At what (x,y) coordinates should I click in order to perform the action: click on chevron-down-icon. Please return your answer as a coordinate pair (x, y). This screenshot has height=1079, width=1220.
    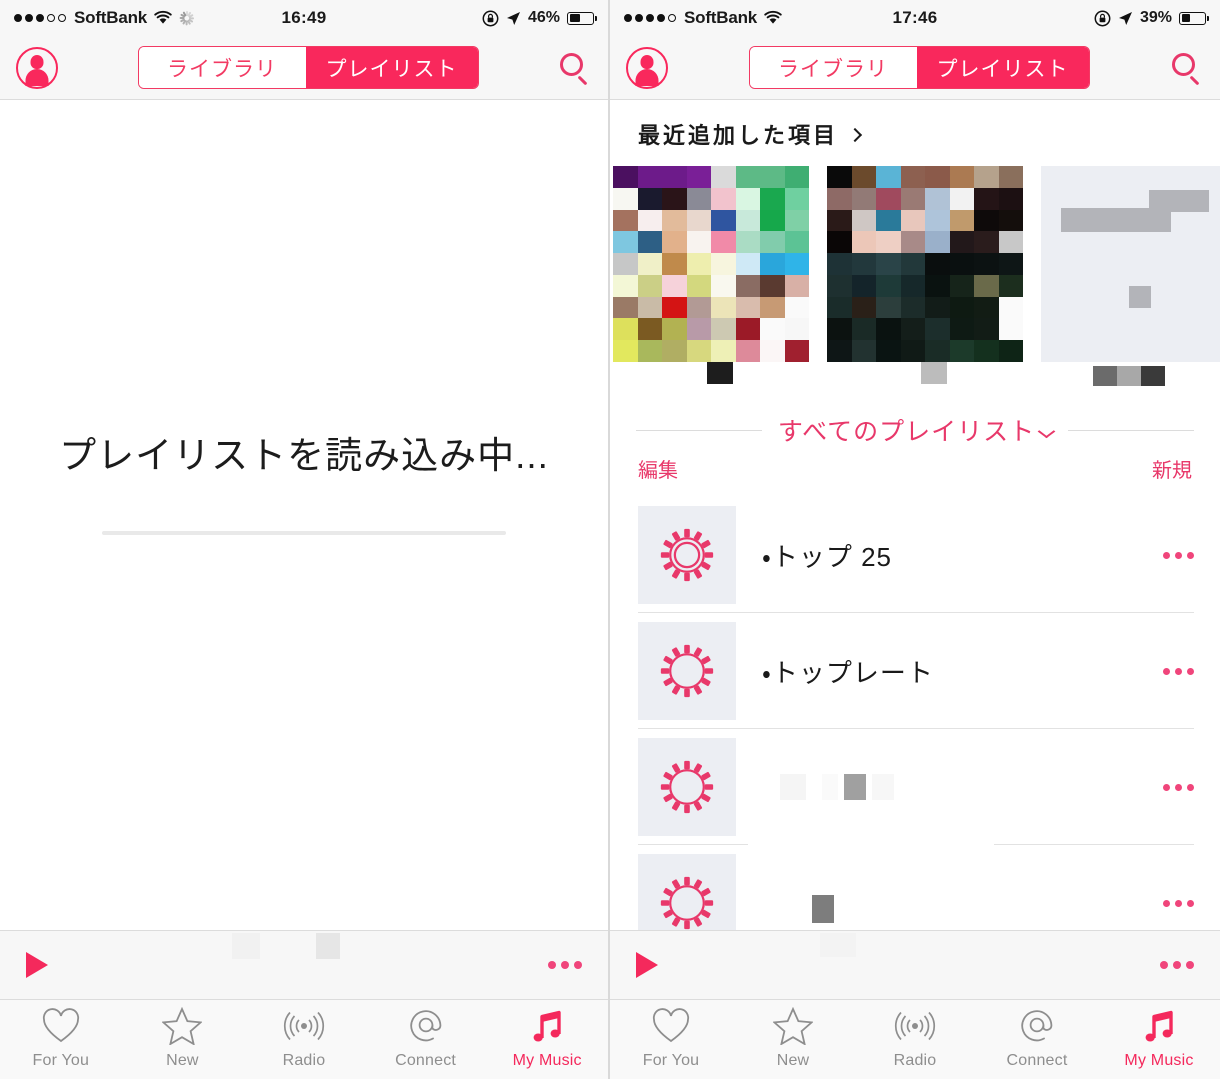
    Looking at the image, I should click on (1046, 431).